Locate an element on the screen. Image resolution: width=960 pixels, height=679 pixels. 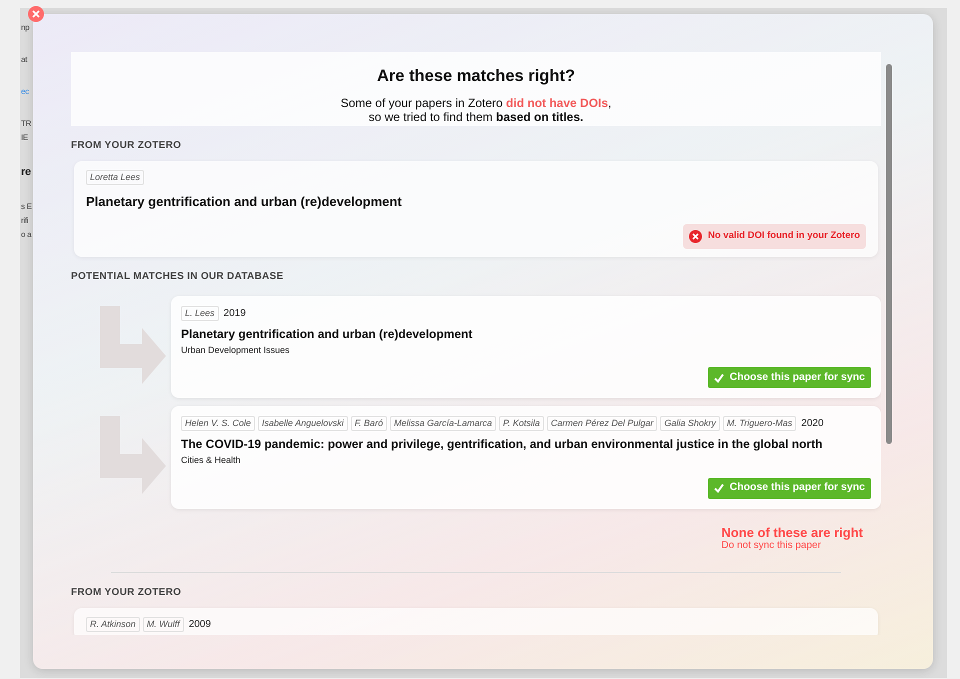
year-text: 2019 is located at coordinates (235, 313).